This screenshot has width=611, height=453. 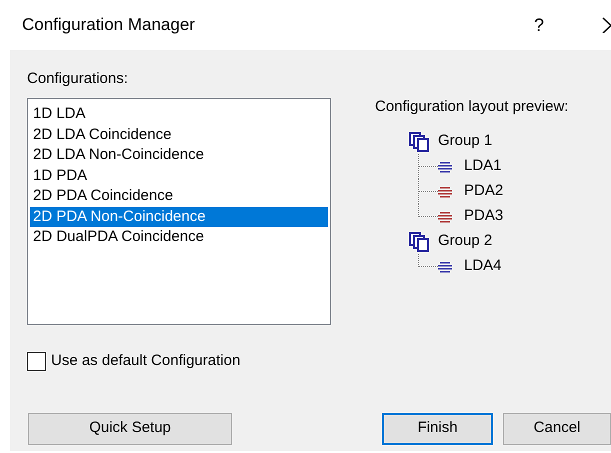 I want to click on list-item: 1D LDA, so click(x=179, y=114).